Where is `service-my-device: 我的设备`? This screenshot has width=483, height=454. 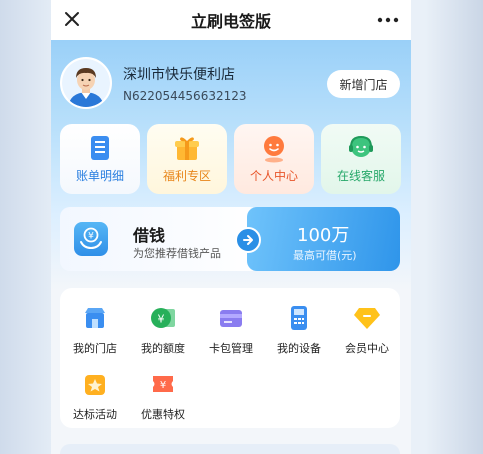
service-my-device: 我的设备 is located at coordinates (299, 330).